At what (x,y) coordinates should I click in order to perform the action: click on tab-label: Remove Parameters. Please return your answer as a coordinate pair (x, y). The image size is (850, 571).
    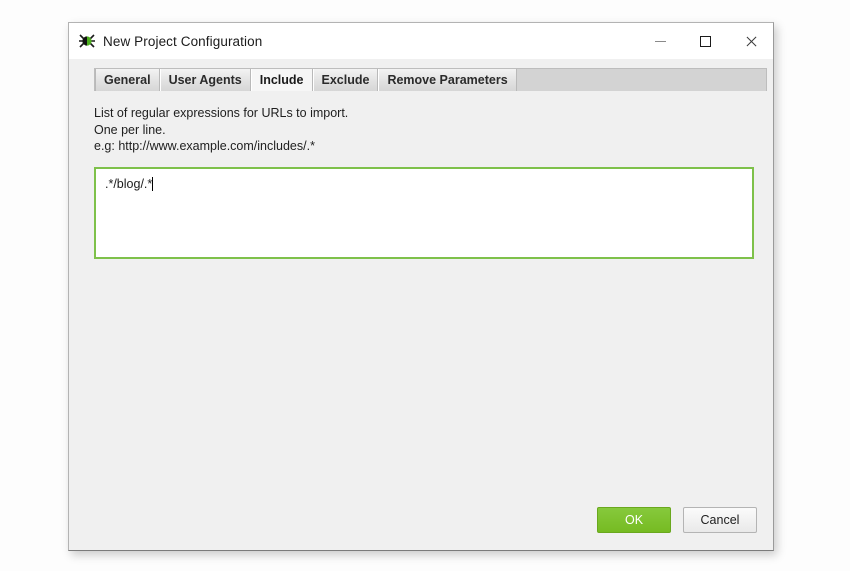
    Looking at the image, I should click on (447, 80).